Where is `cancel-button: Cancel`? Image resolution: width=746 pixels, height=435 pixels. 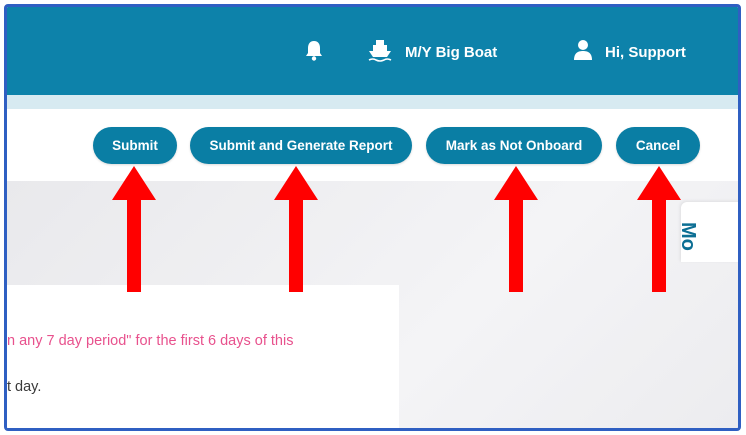
cancel-button: Cancel is located at coordinates (658, 145).